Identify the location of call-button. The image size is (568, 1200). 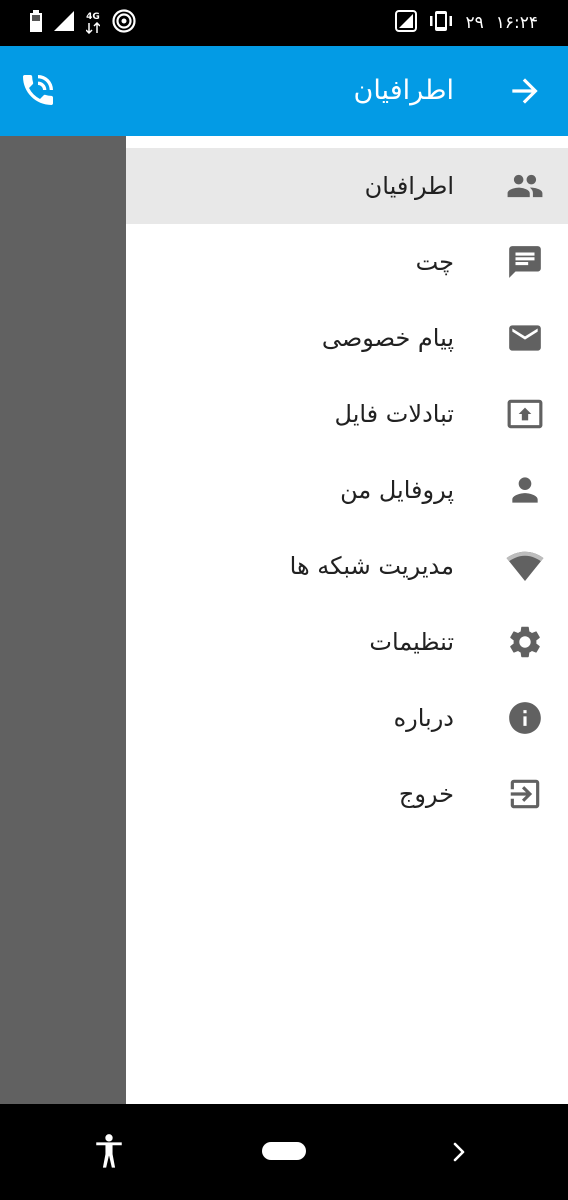
(38, 90).